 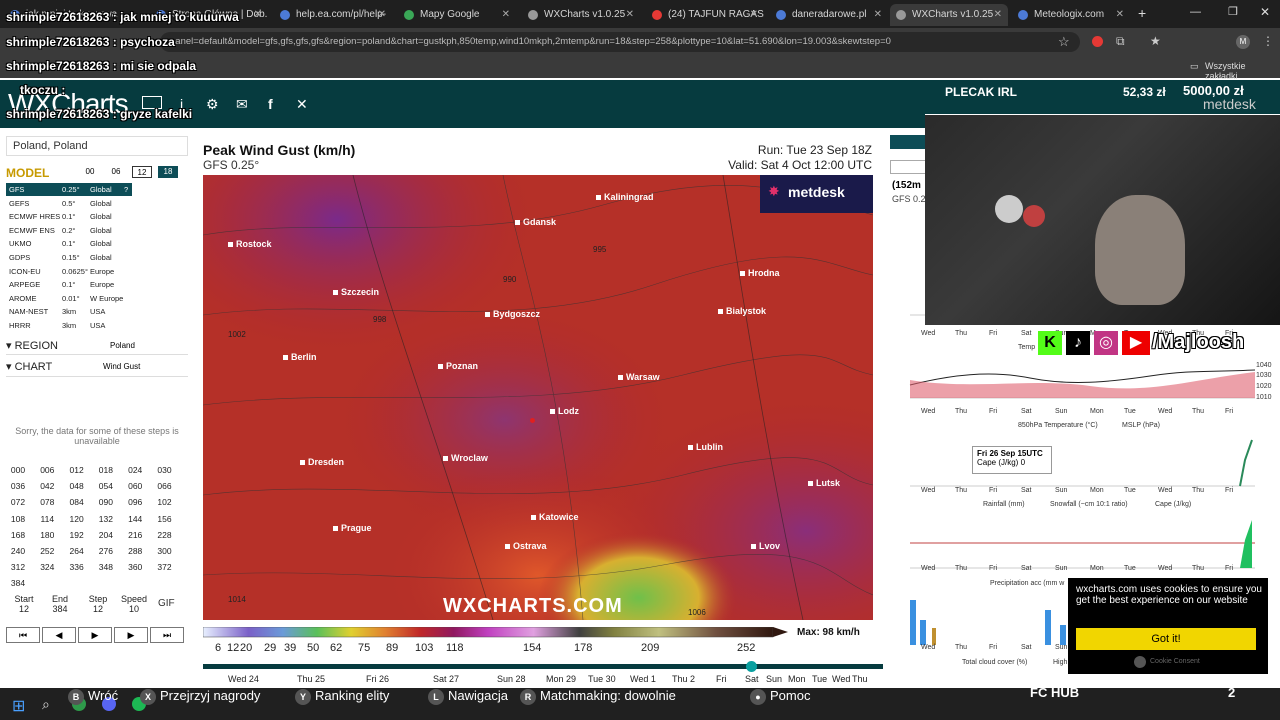 I want to click on browser-tab: (24) TAJFUN RAGASA ✕, so click(x=705, y=15).